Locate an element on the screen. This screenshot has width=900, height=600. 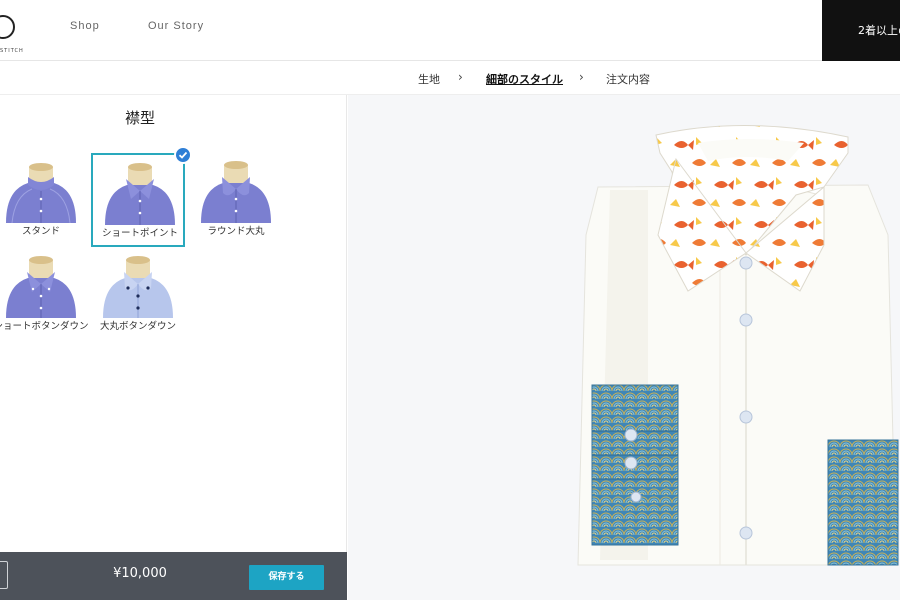
section-title-collar: 襟型 is located at coordinates (139, 118).